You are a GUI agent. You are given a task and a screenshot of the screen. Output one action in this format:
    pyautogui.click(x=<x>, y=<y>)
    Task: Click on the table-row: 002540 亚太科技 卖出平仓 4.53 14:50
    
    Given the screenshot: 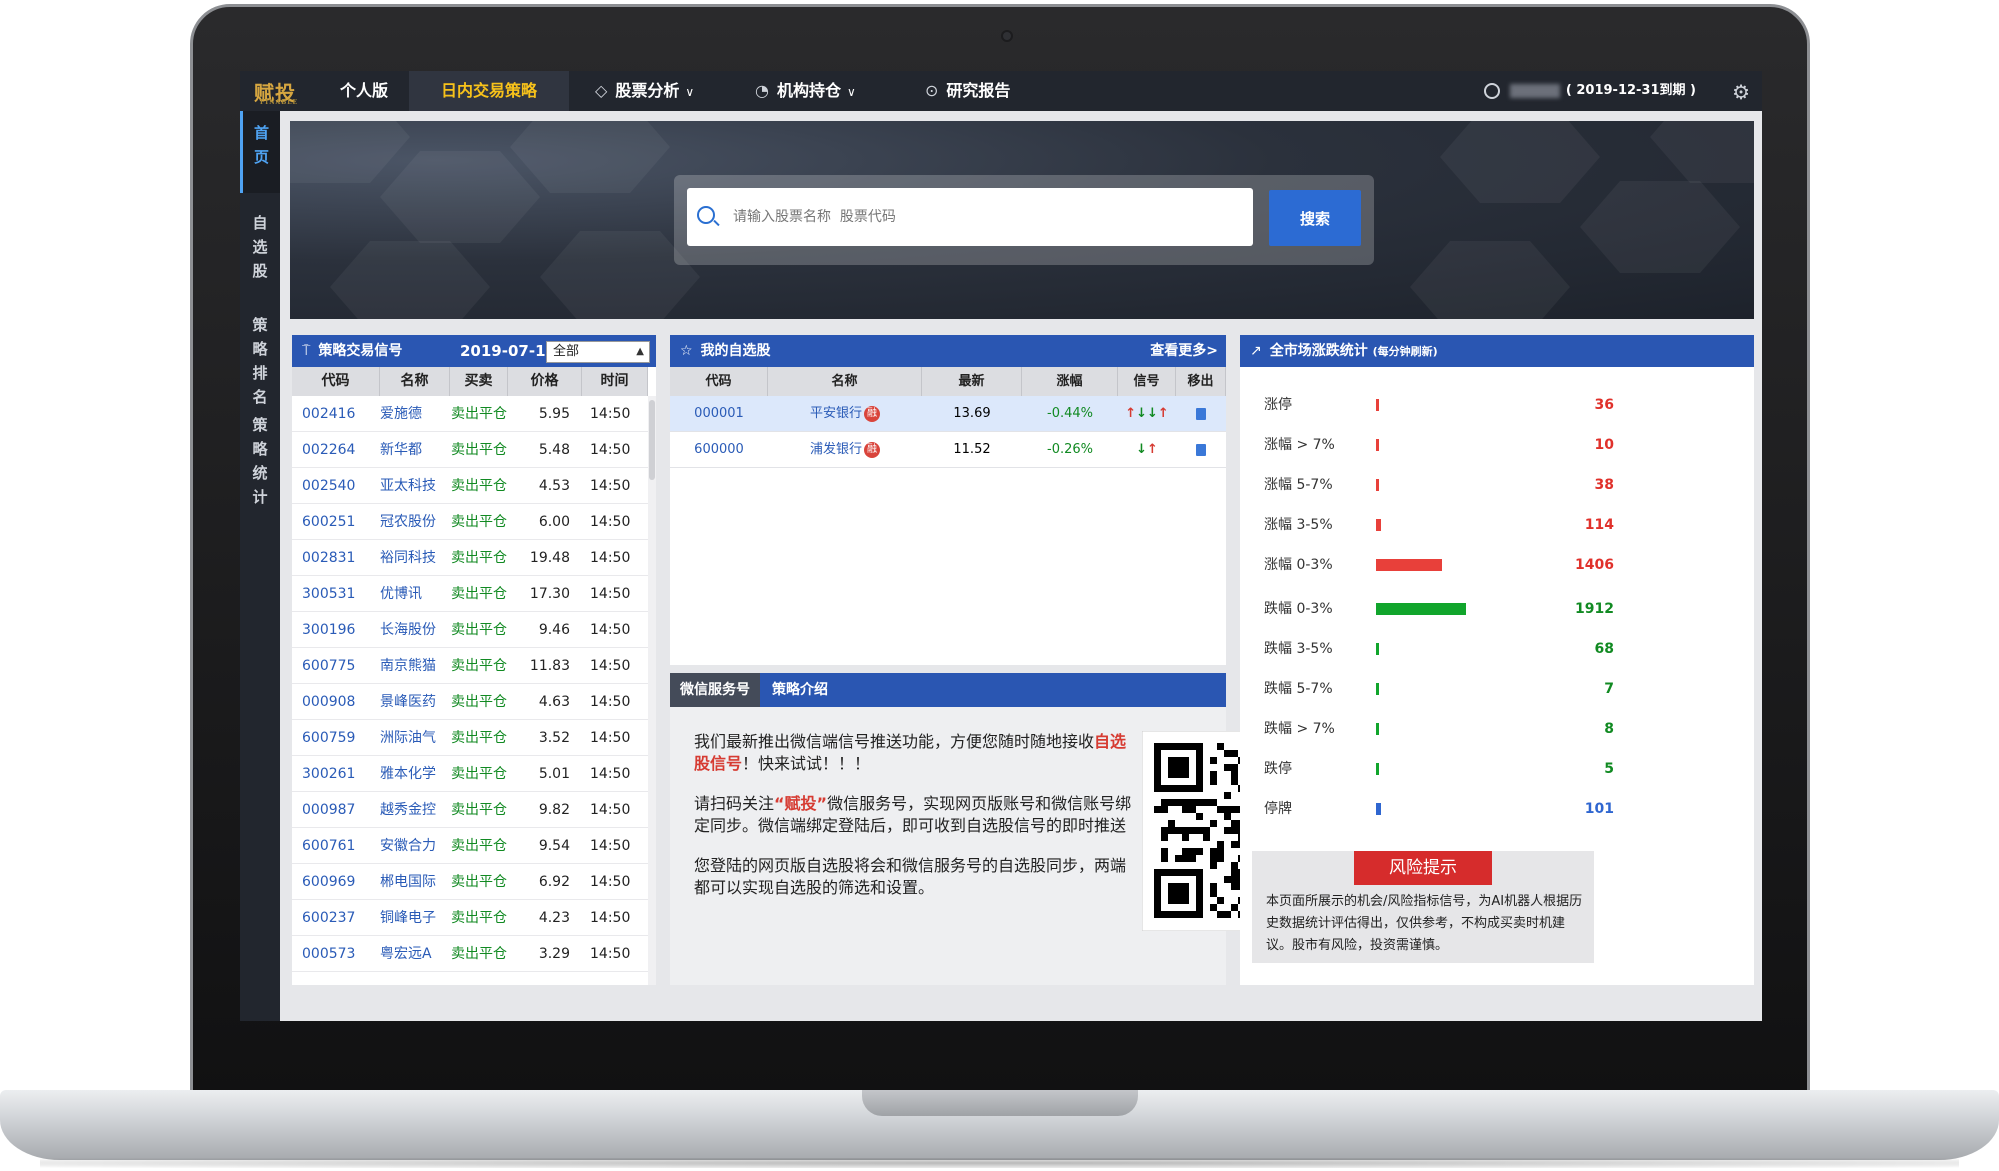 What is the action you would take?
    pyautogui.click(x=470, y=486)
    